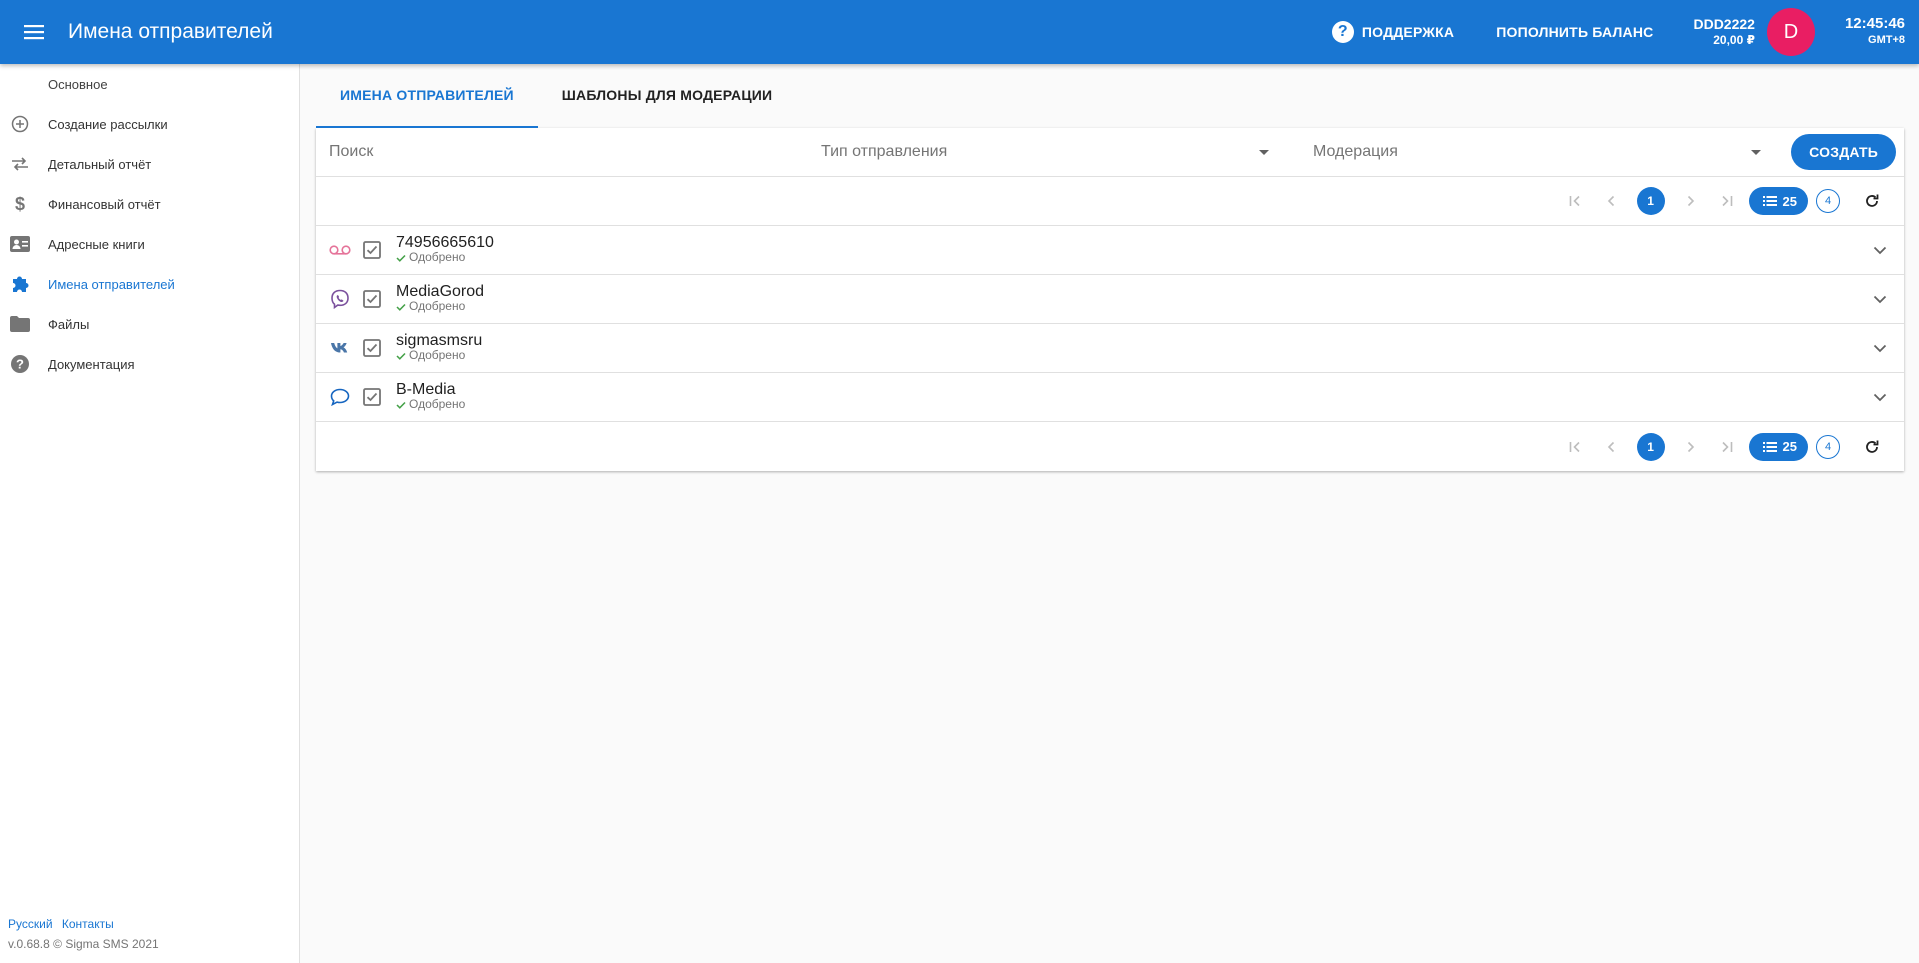 This screenshot has width=1919, height=963. Describe the element at coordinates (1843, 152) in the screenshot. I see `create-button: СОЗДАТЬ` at that location.